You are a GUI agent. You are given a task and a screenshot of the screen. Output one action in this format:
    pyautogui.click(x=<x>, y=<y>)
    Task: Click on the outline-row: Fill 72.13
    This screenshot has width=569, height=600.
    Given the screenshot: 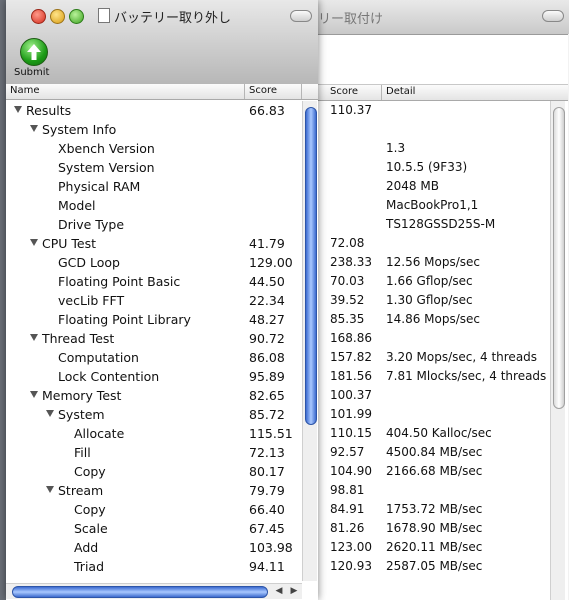 What is the action you would take?
    pyautogui.click(x=154, y=452)
    